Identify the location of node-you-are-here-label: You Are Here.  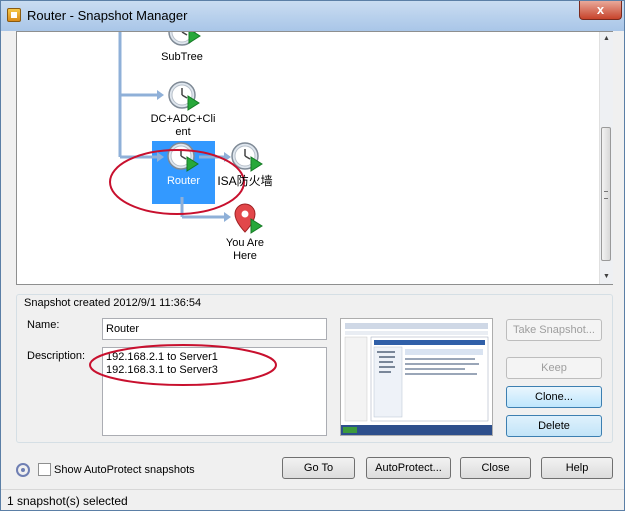
(245, 250).